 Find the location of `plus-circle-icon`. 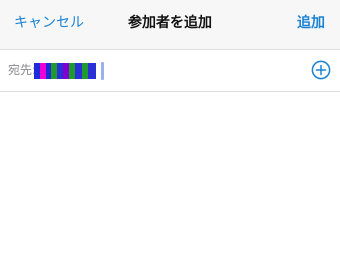

plus-circle-icon is located at coordinates (321, 70).